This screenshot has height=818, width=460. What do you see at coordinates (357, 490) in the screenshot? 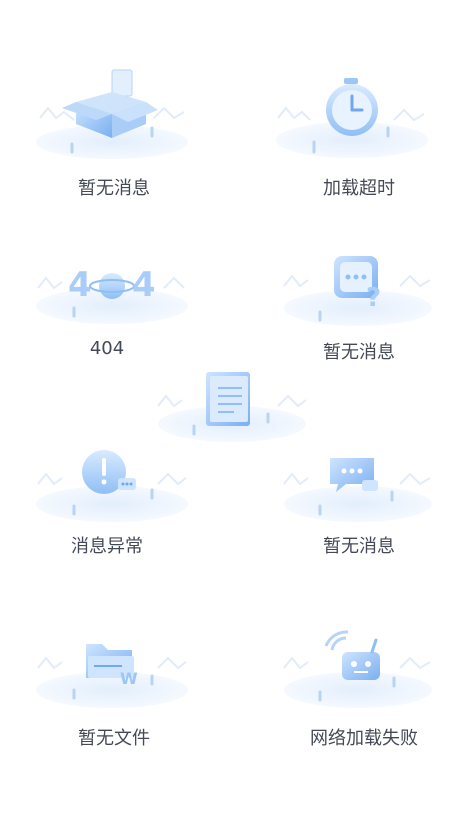
I see `chat-bubbles-icon` at bounding box center [357, 490].